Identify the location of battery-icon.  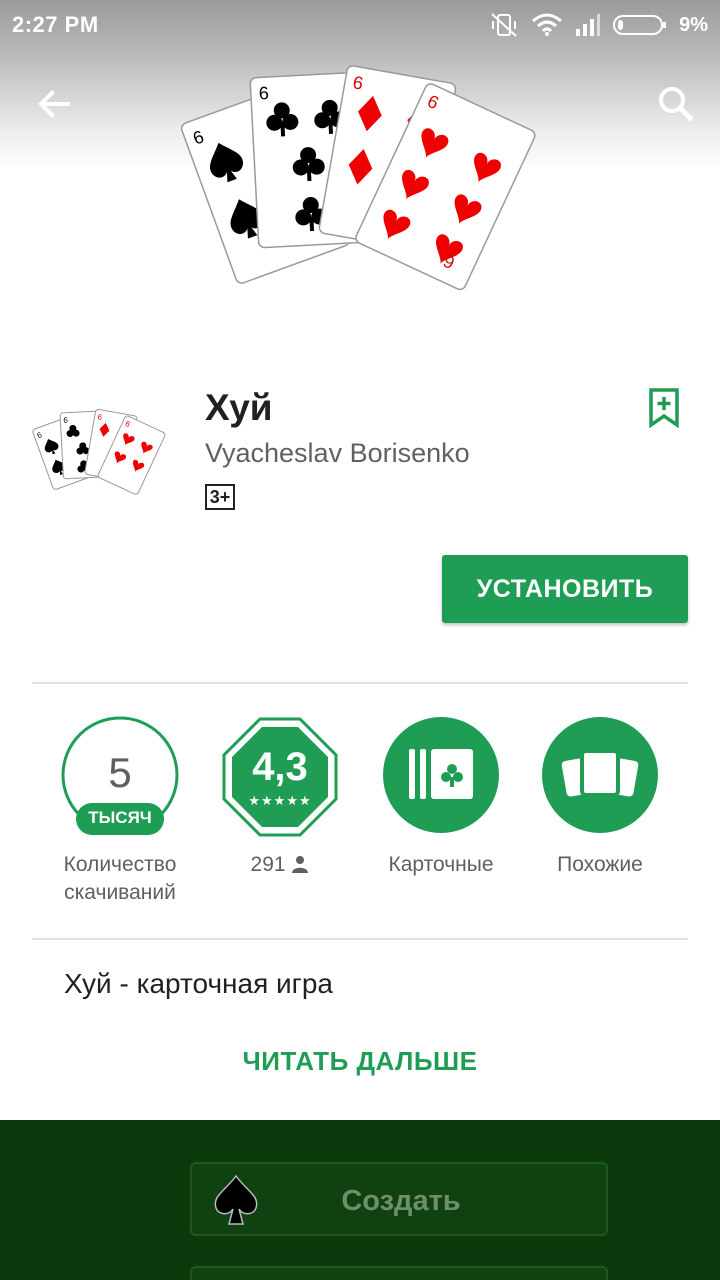
(640, 25).